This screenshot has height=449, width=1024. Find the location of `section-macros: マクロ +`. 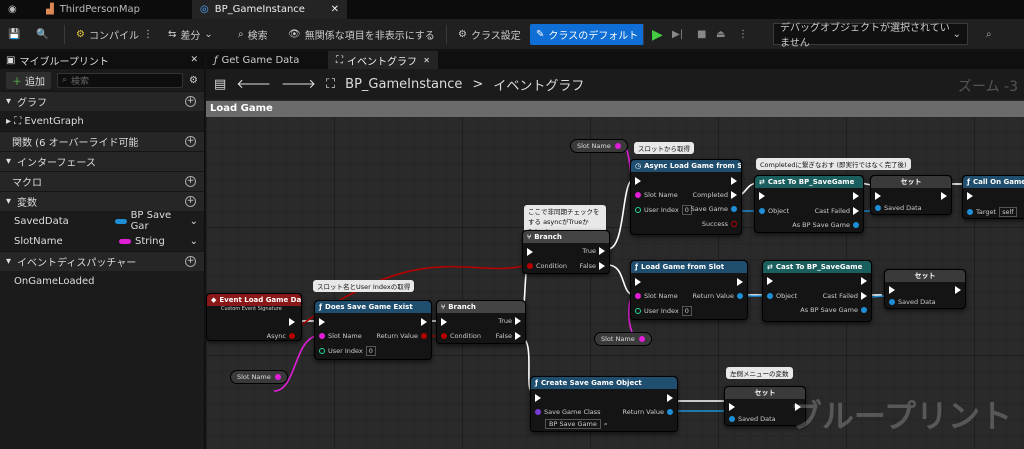

section-macros: マクロ + is located at coordinates (102, 181).